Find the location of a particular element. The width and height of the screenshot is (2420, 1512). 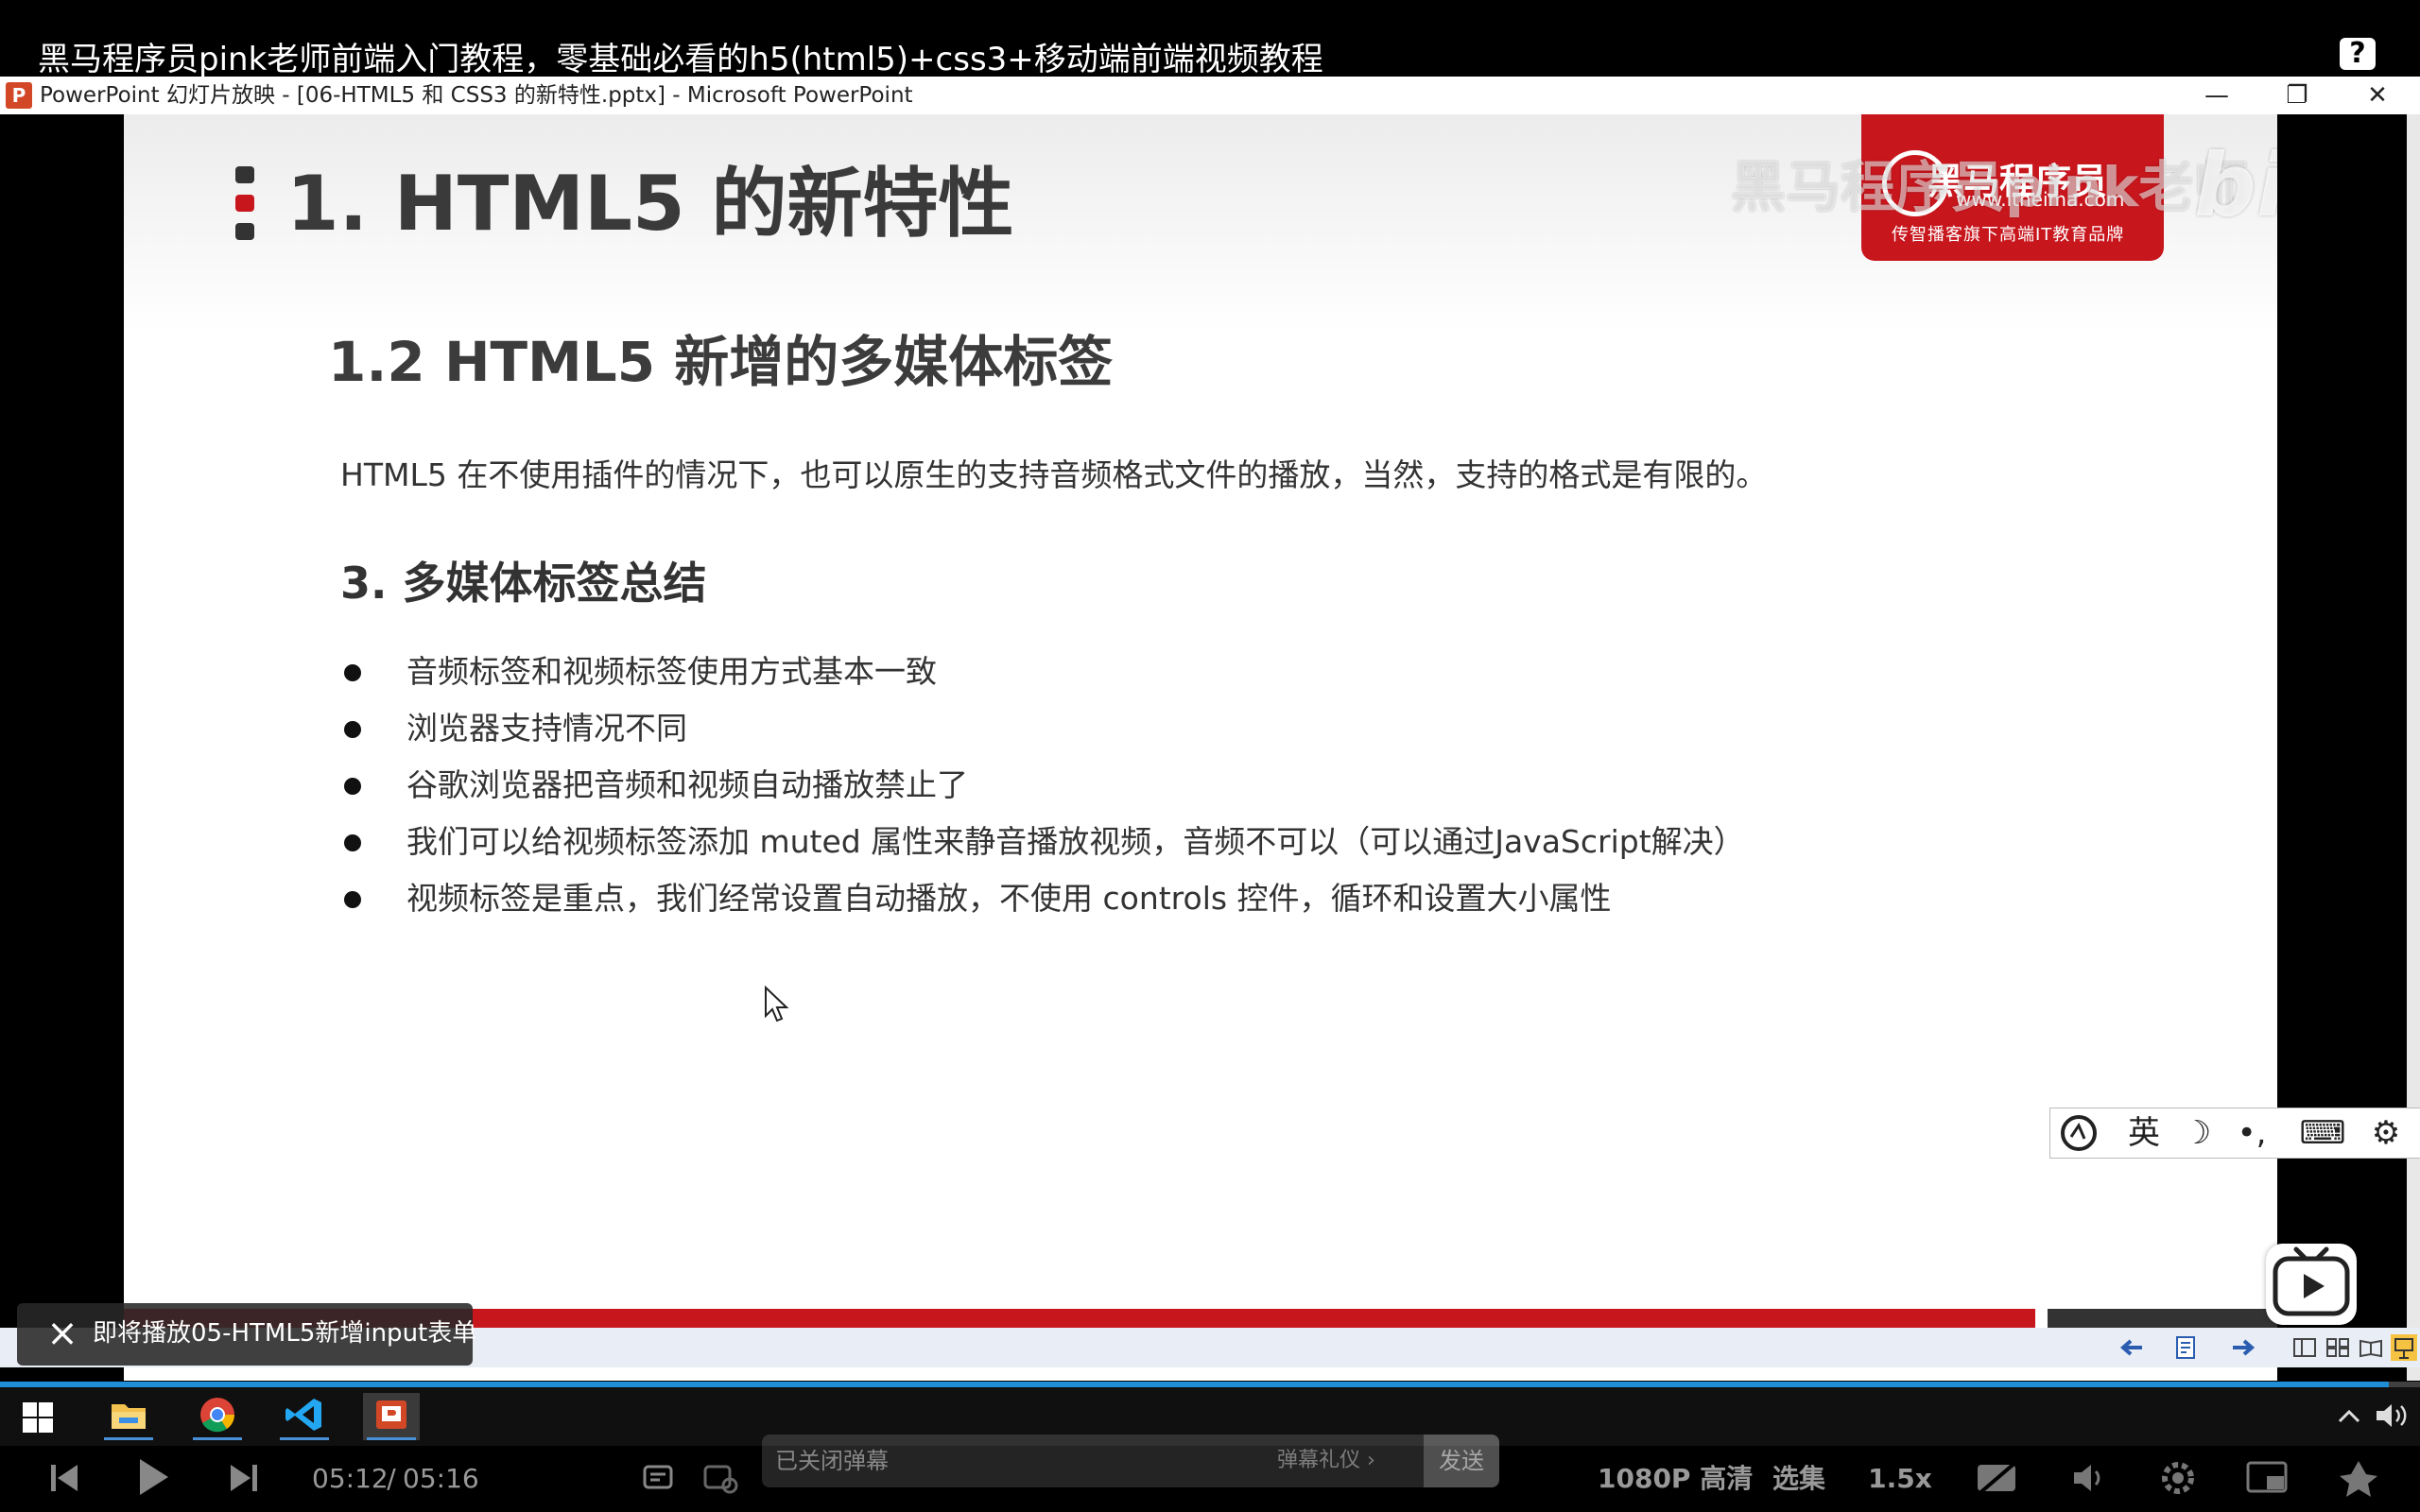

logo-tagline: 传智播客旗下高端IT教育品牌 is located at coordinates (2008, 235).